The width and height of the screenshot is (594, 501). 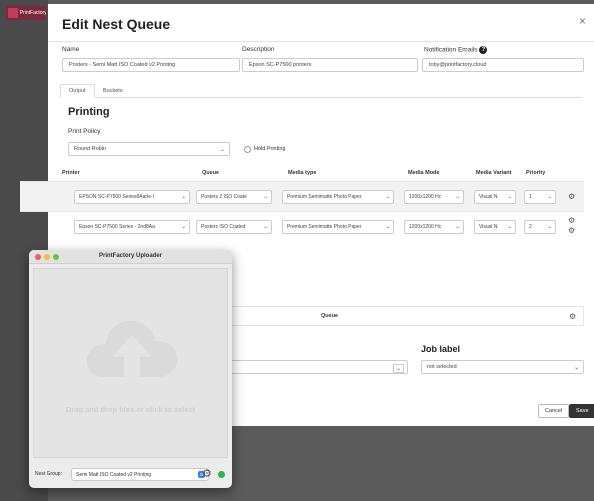 What do you see at coordinates (223, 227) in the screenshot?
I see `queue-value: Posters ISO Coated` at bounding box center [223, 227].